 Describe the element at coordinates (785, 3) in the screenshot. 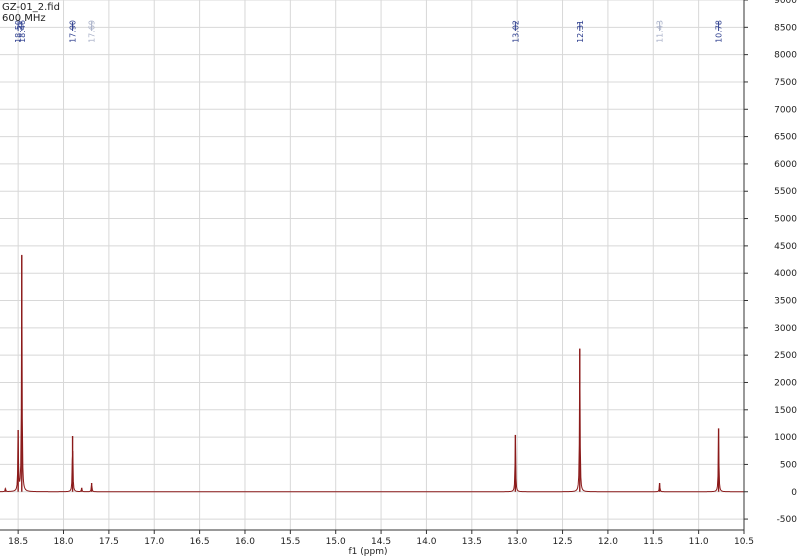

I see `y-tick-label: 9000` at that location.